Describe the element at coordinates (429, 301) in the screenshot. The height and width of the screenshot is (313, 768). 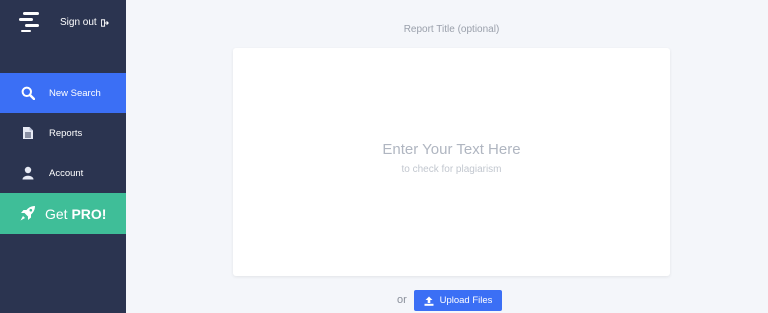
I see `upload-icon` at that location.